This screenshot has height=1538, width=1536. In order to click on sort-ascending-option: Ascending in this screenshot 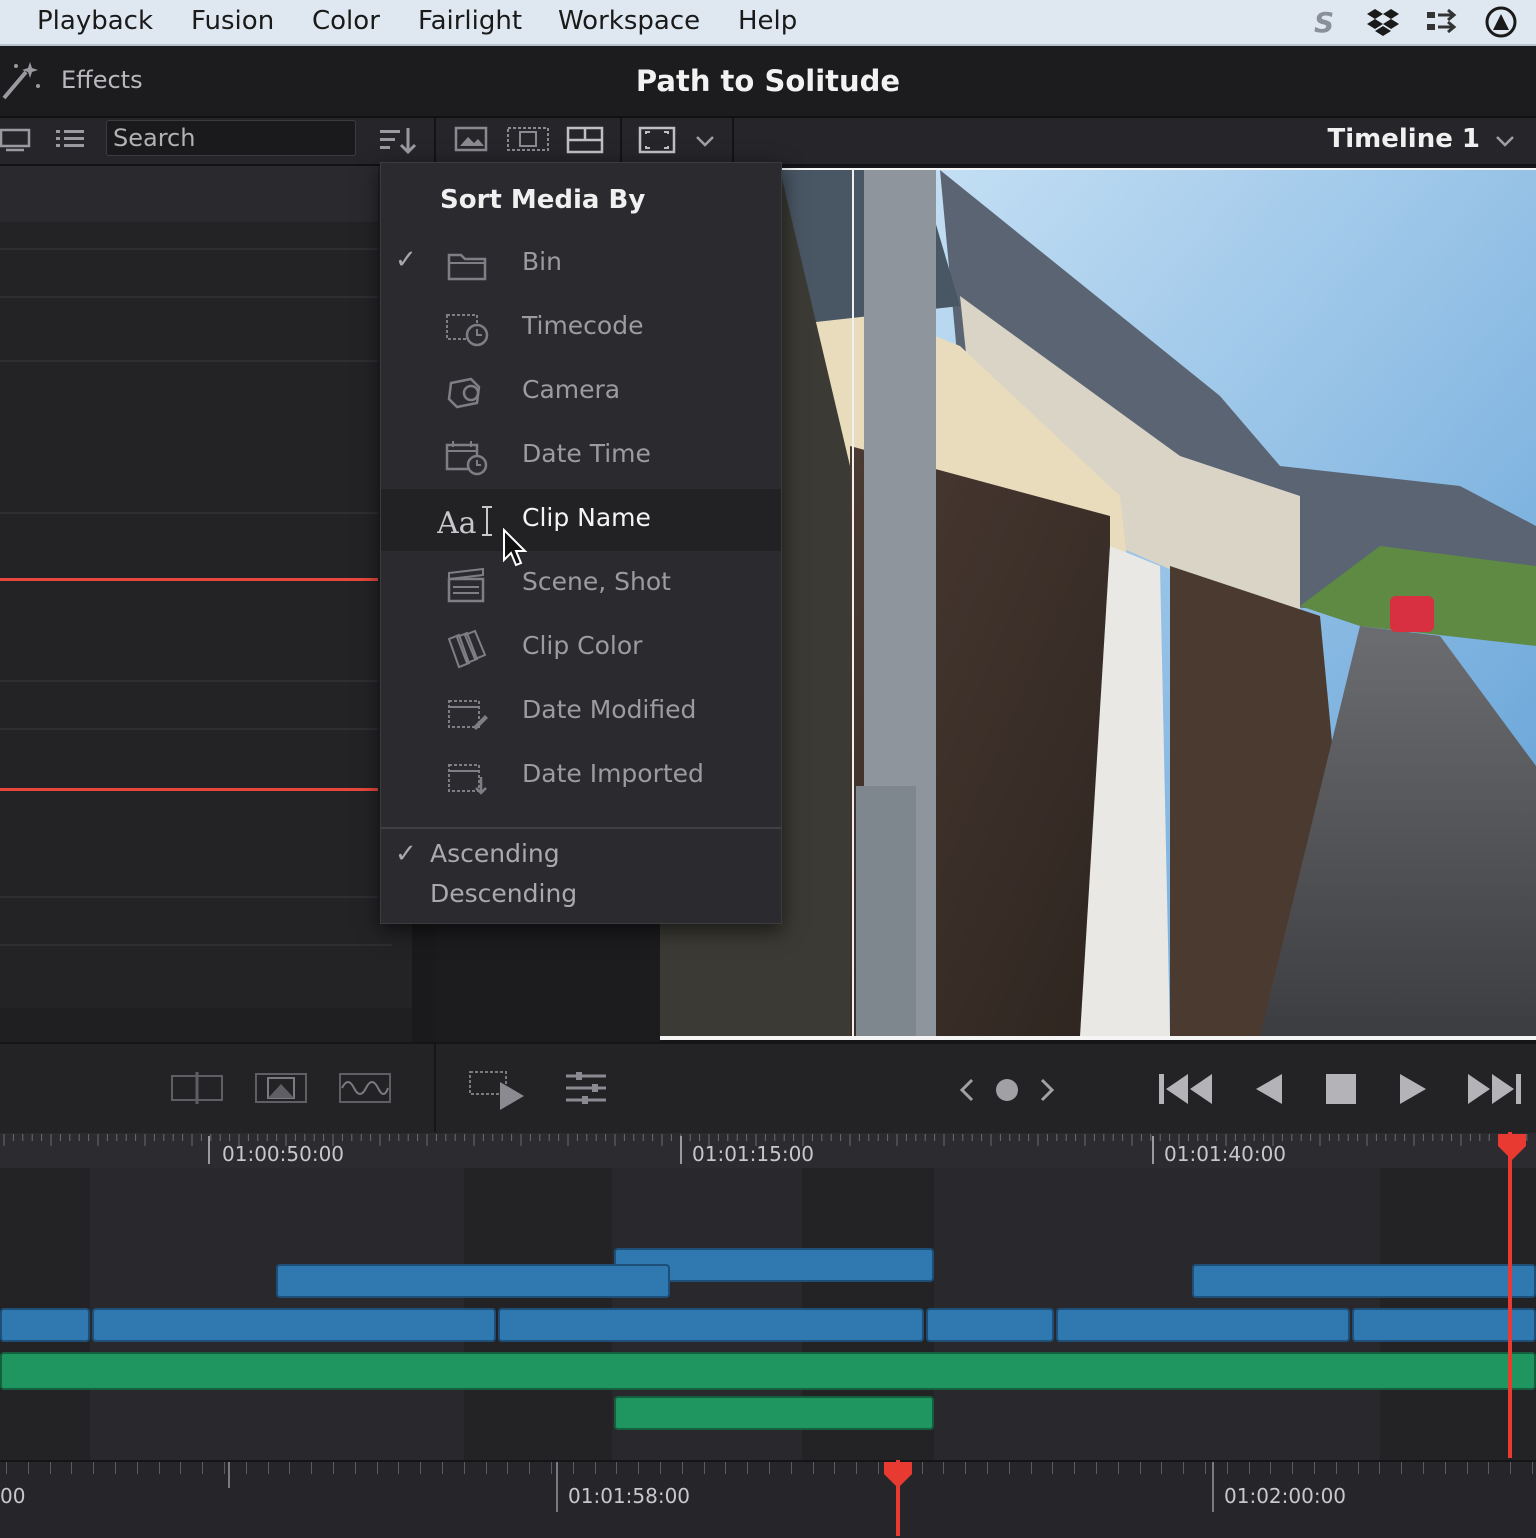, I will do `click(495, 853)`.